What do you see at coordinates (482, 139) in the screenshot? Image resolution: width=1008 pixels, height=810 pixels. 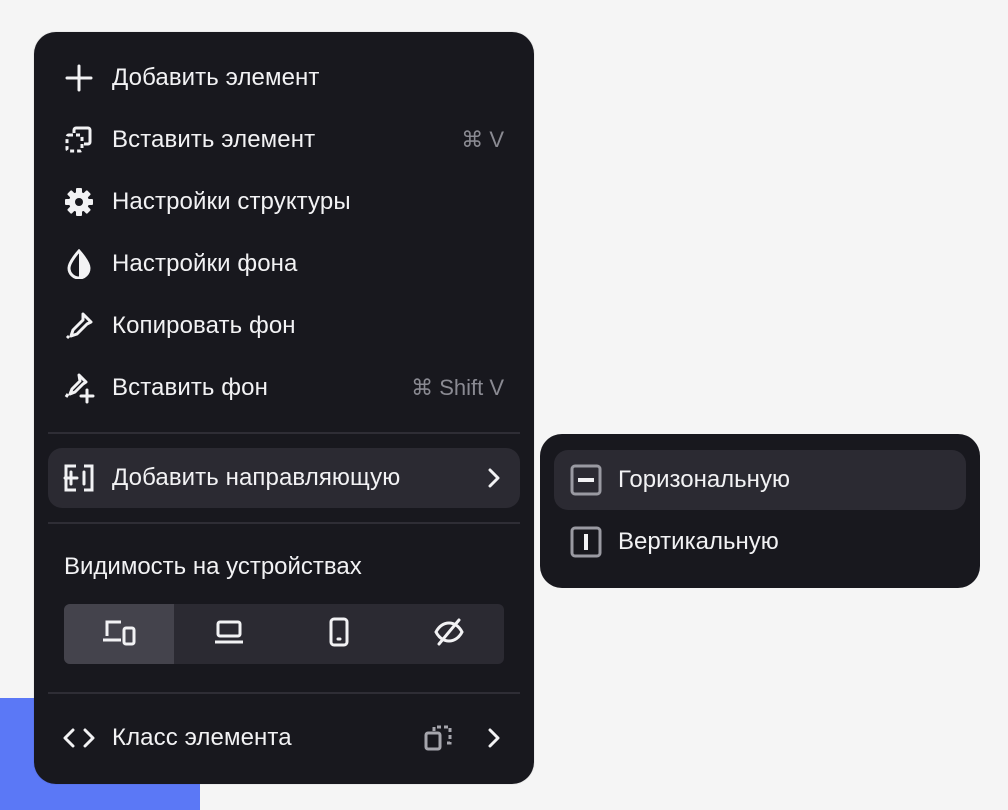 I see `shortcut-hint: ⌘ V` at bounding box center [482, 139].